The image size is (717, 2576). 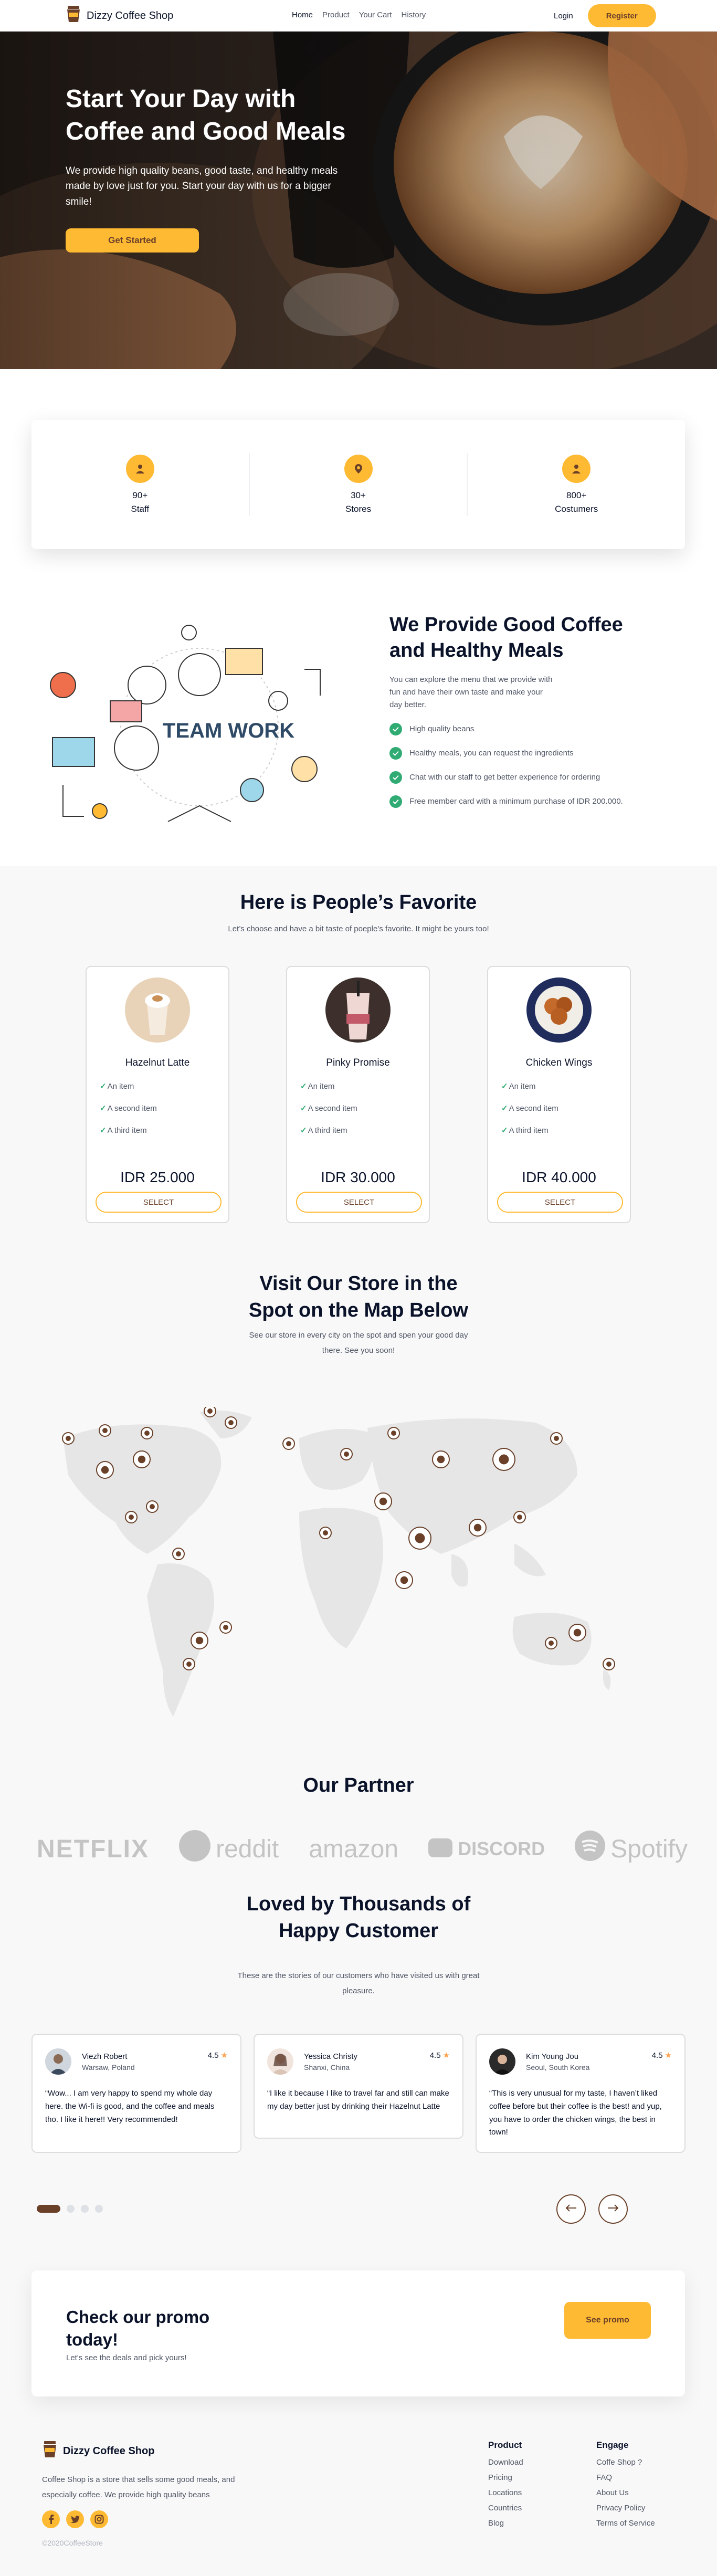 I want to click on promo-subtitle: Let's see the deals and pick yours!, so click(x=127, y=2357).